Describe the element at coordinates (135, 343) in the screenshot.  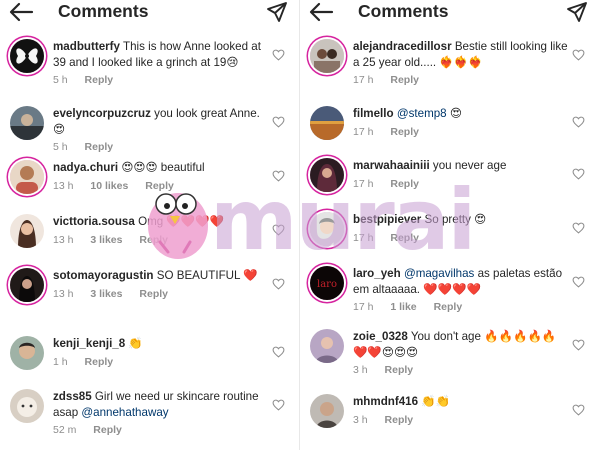
I see `comment-text: 👏` at that location.